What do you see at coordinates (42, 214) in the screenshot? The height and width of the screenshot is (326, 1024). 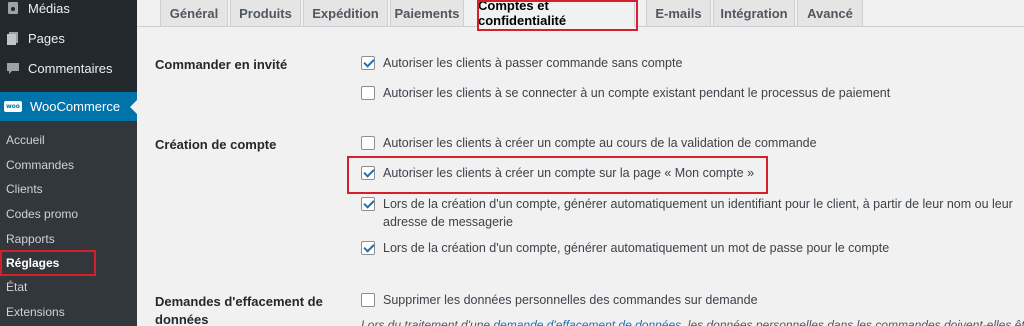 I see `submenu-item-codes-promo: Codes promo` at bounding box center [42, 214].